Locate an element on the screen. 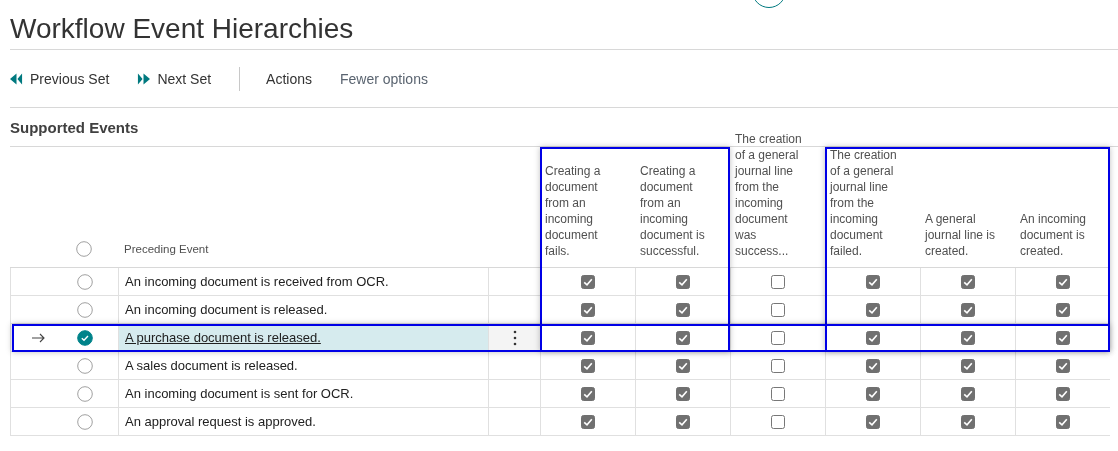 The width and height of the screenshot is (1118, 451). fewer-options-button: Fewer options is located at coordinates (384, 78).